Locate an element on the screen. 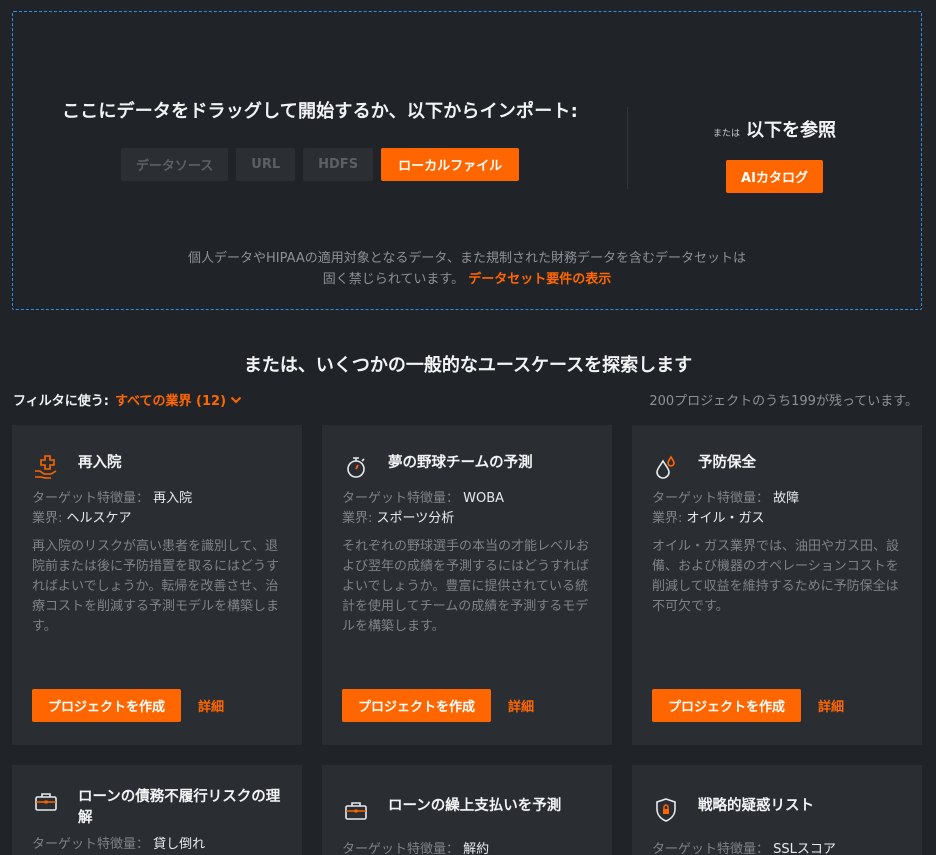  card-title: 戦略的疑惑リスト is located at coordinates (756, 806).